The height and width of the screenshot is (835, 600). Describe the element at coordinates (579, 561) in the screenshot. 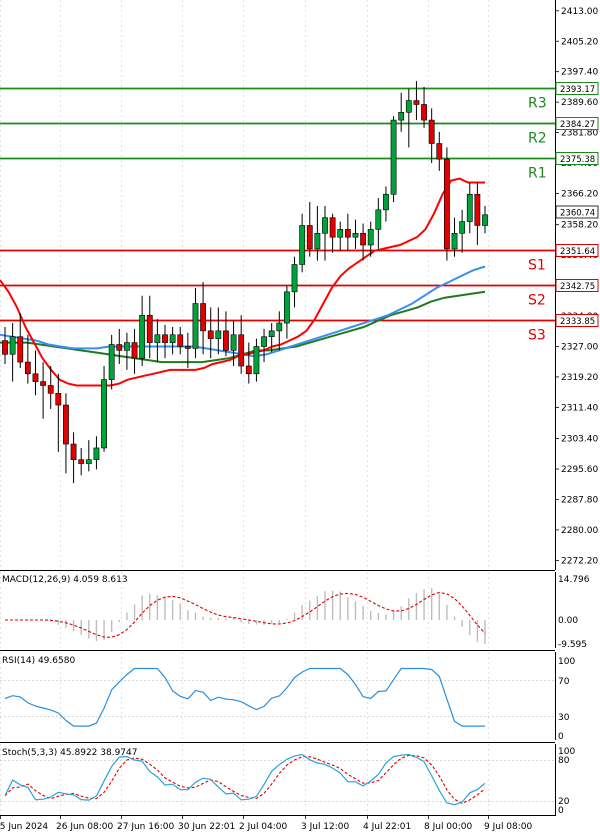

I see `price-tick-label: 2272.20` at that location.